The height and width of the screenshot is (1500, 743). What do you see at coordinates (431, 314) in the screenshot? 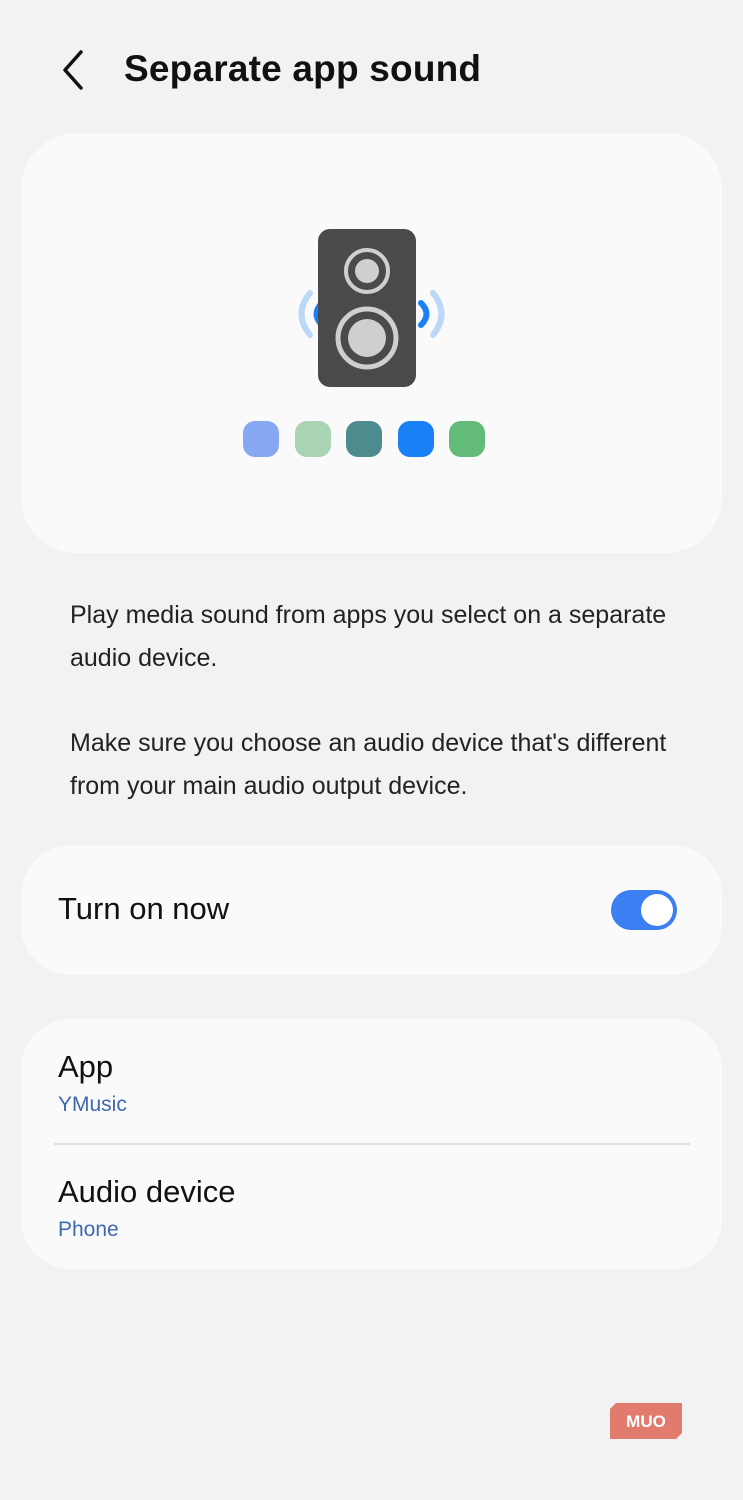
I see `sound-waves-right-icon` at bounding box center [431, 314].